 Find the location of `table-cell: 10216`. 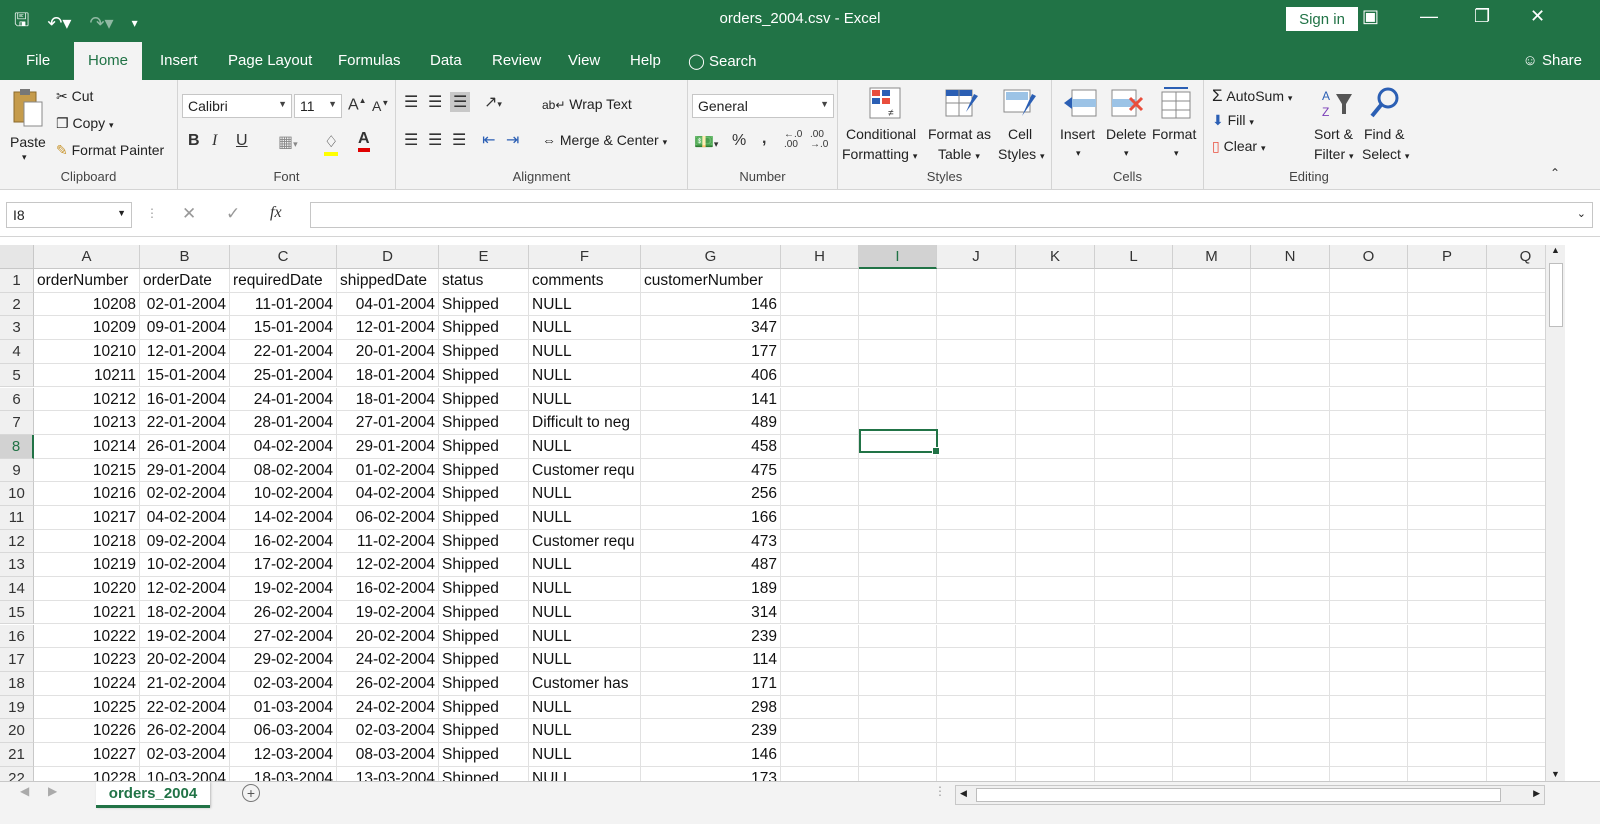

table-cell: 10216 is located at coordinates (87, 494).